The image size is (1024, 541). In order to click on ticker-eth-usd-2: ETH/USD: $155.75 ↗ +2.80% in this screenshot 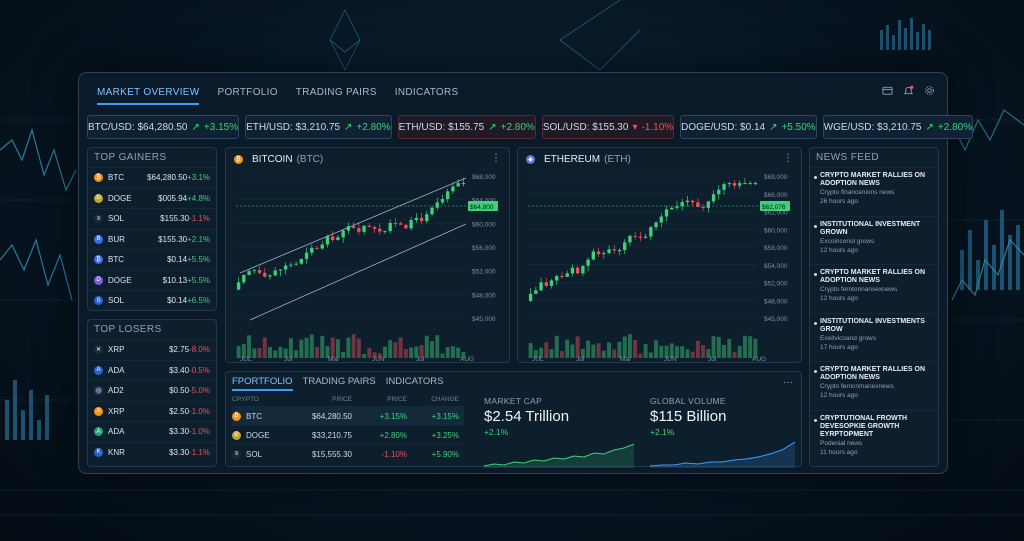, I will do `click(466, 127)`.